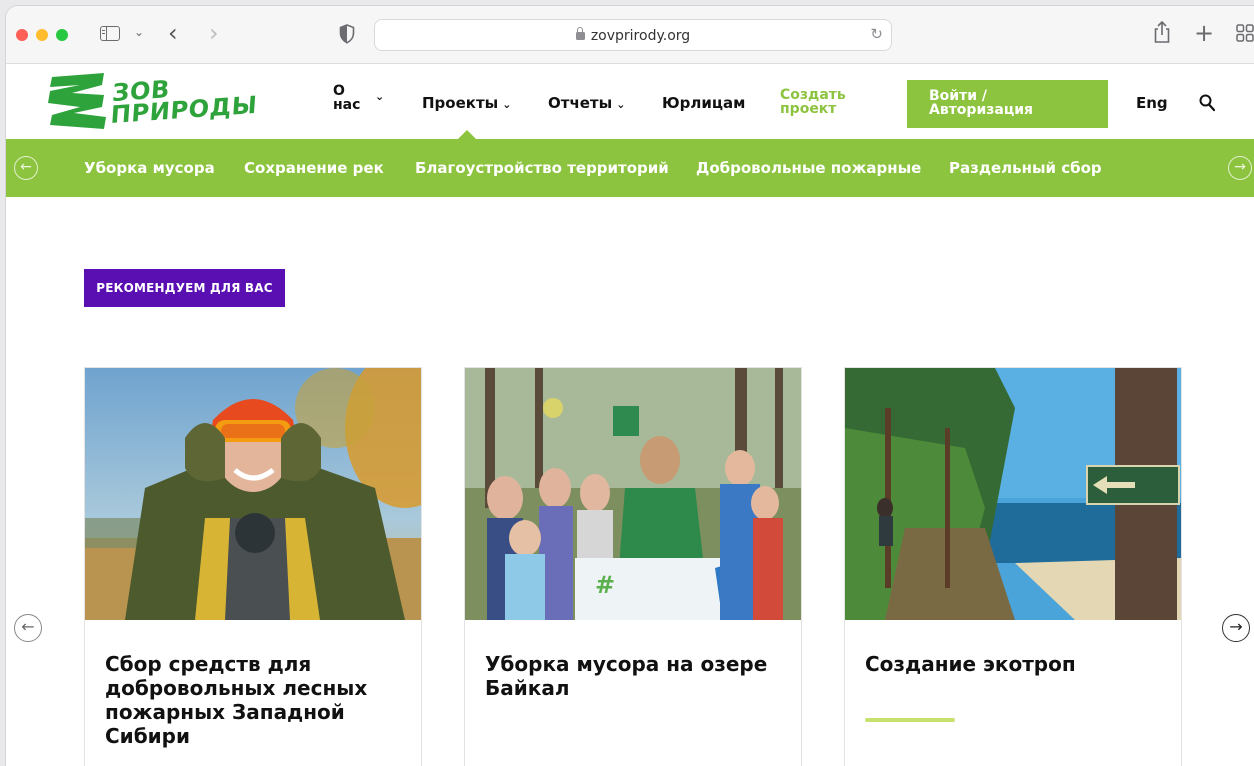 The height and width of the screenshot is (766, 1254). Describe the element at coordinates (542, 168) in the screenshot. I see `category-landscaping: Благоустройство территорий` at that location.